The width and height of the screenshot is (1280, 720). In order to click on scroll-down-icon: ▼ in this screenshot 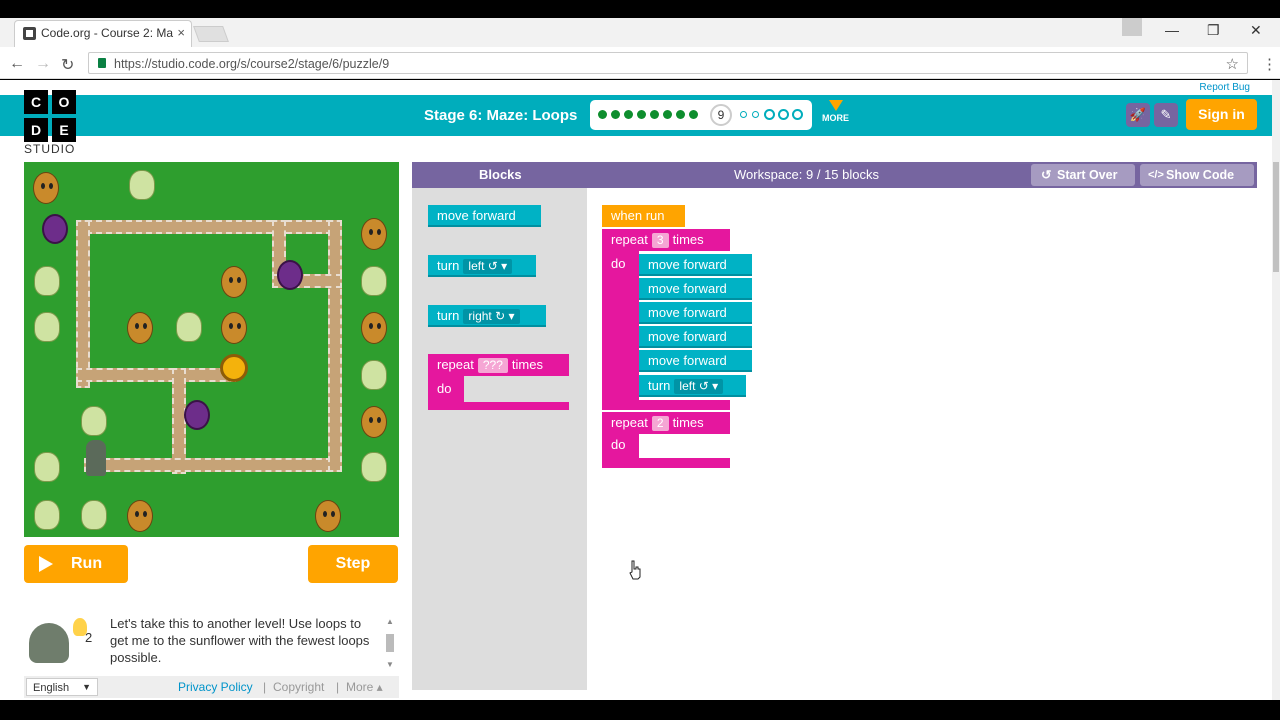, I will do `click(390, 664)`.